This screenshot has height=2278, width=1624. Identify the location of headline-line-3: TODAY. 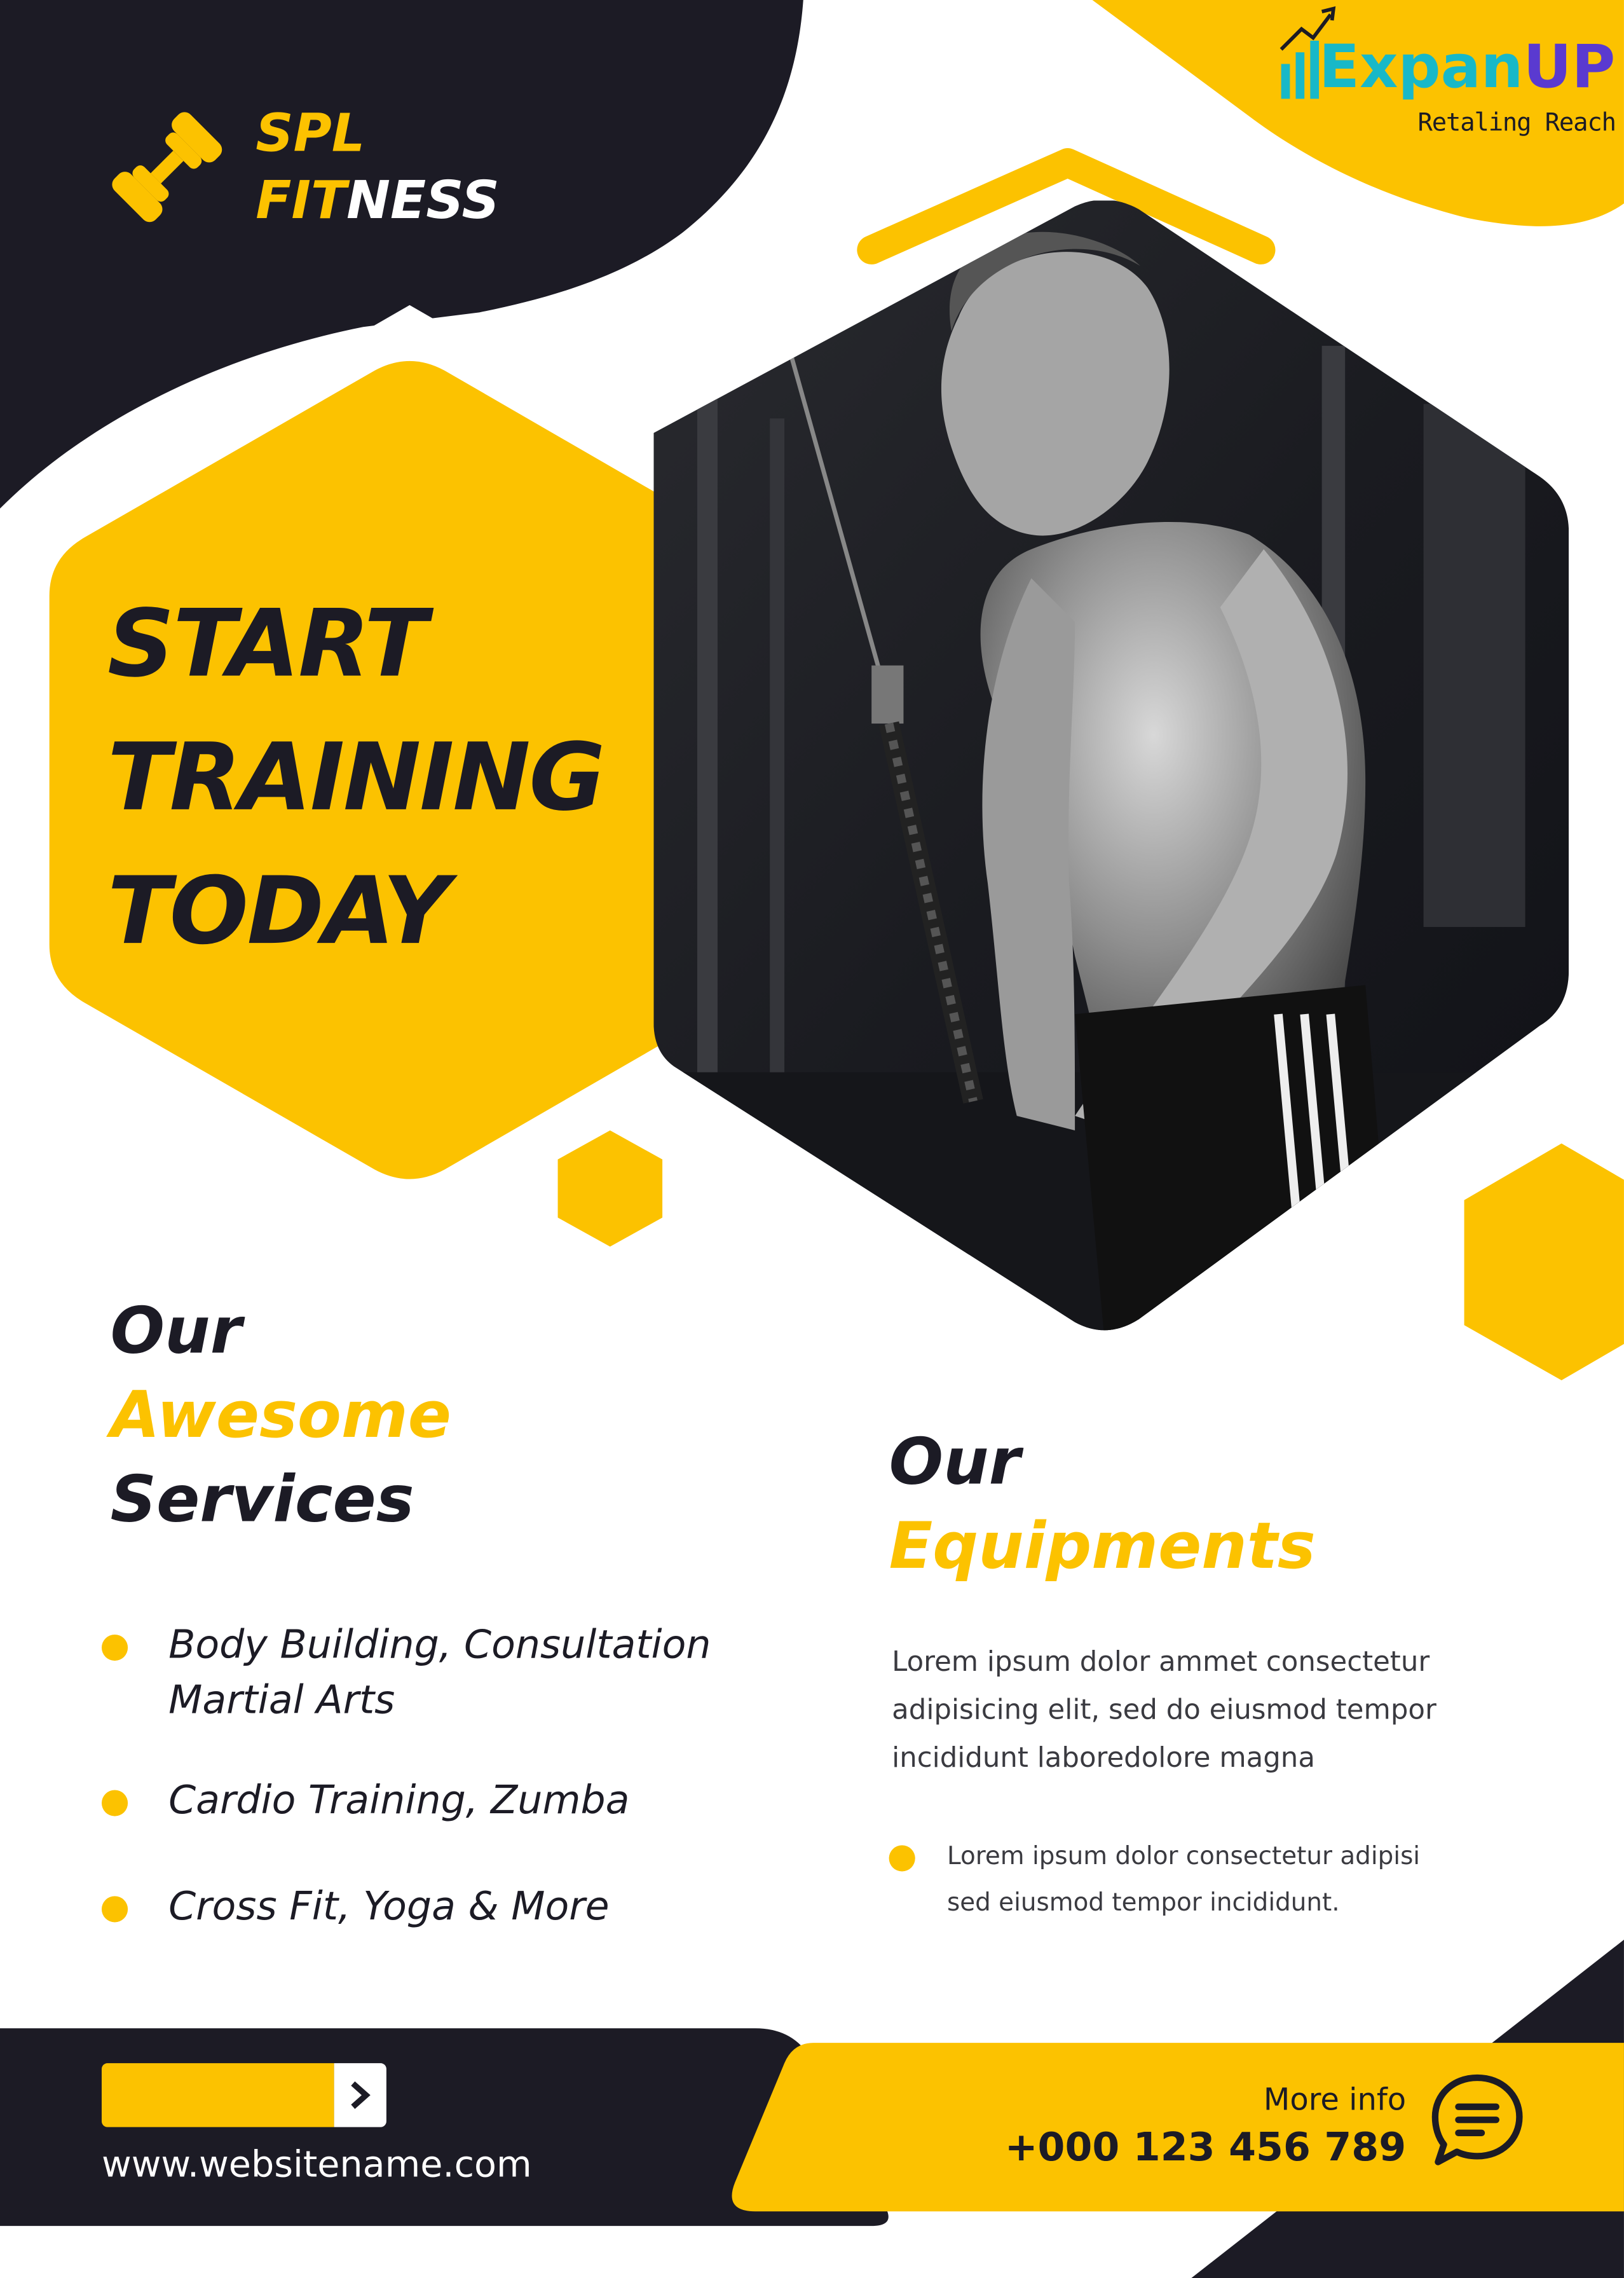
(279, 912).